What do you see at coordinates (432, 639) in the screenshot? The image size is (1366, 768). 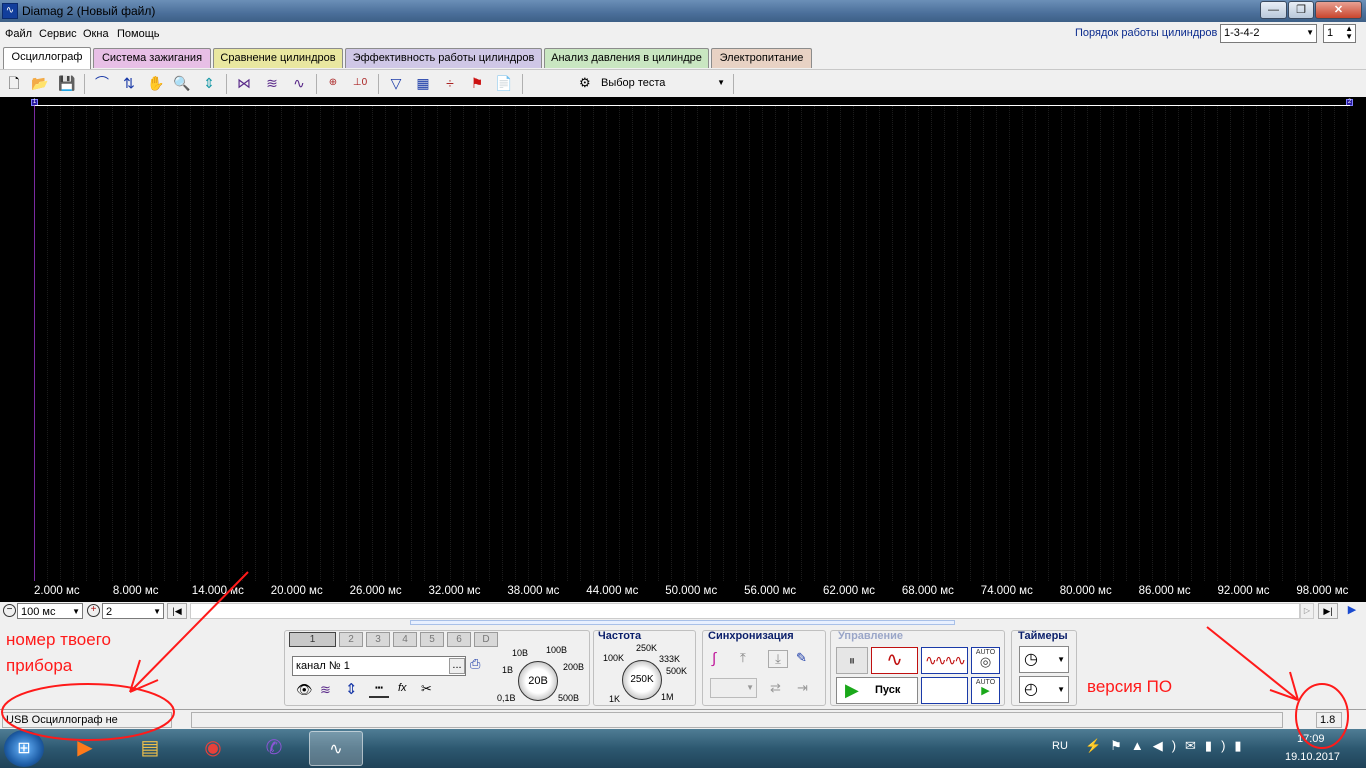 I see `channel-button-5: 5` at bounding box center [432, 639].